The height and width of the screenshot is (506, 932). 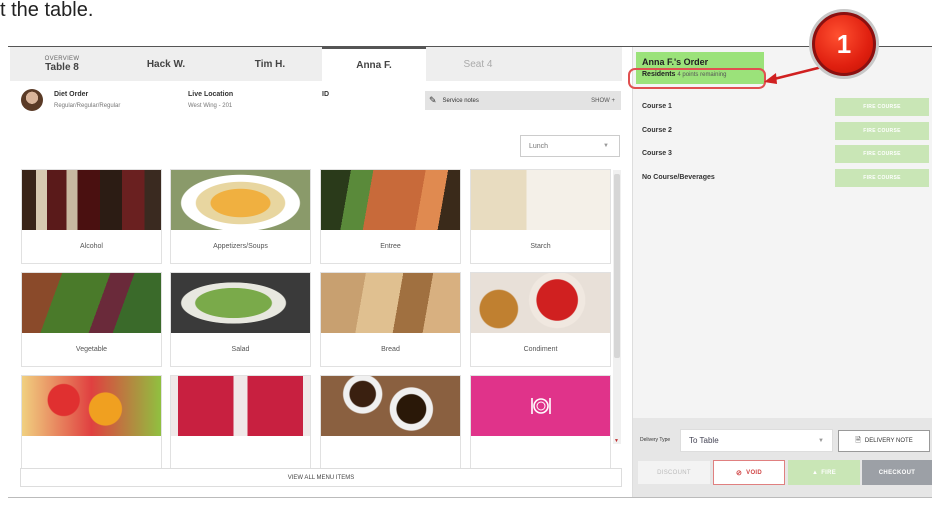 I want to click on no-course-beverages-label: No Course/Beverages, so click(x=678, y=177).